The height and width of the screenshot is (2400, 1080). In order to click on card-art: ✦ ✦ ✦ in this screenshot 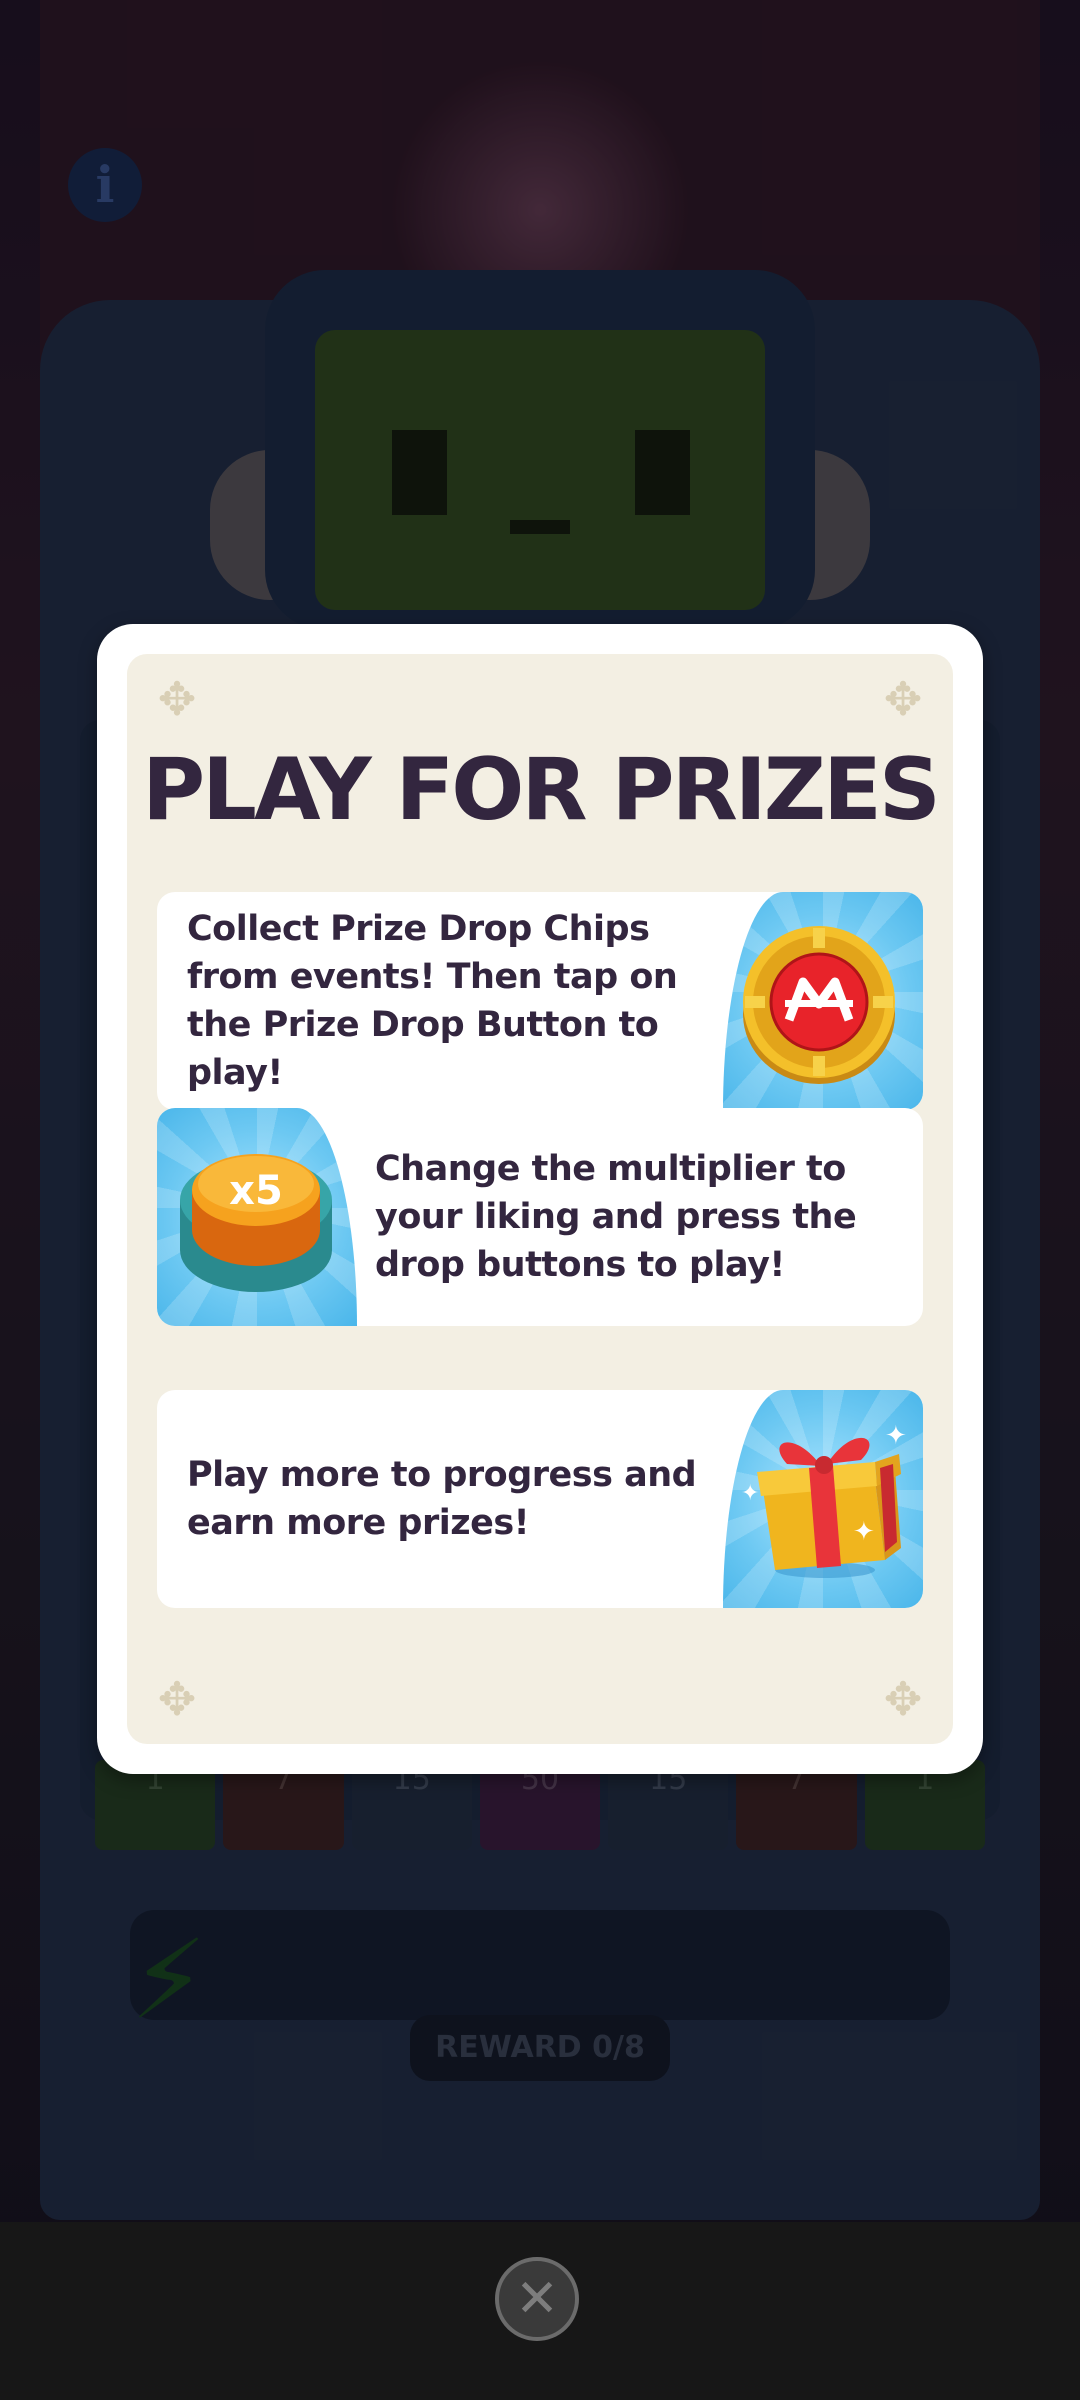, I will do `click(823, 1499)`.